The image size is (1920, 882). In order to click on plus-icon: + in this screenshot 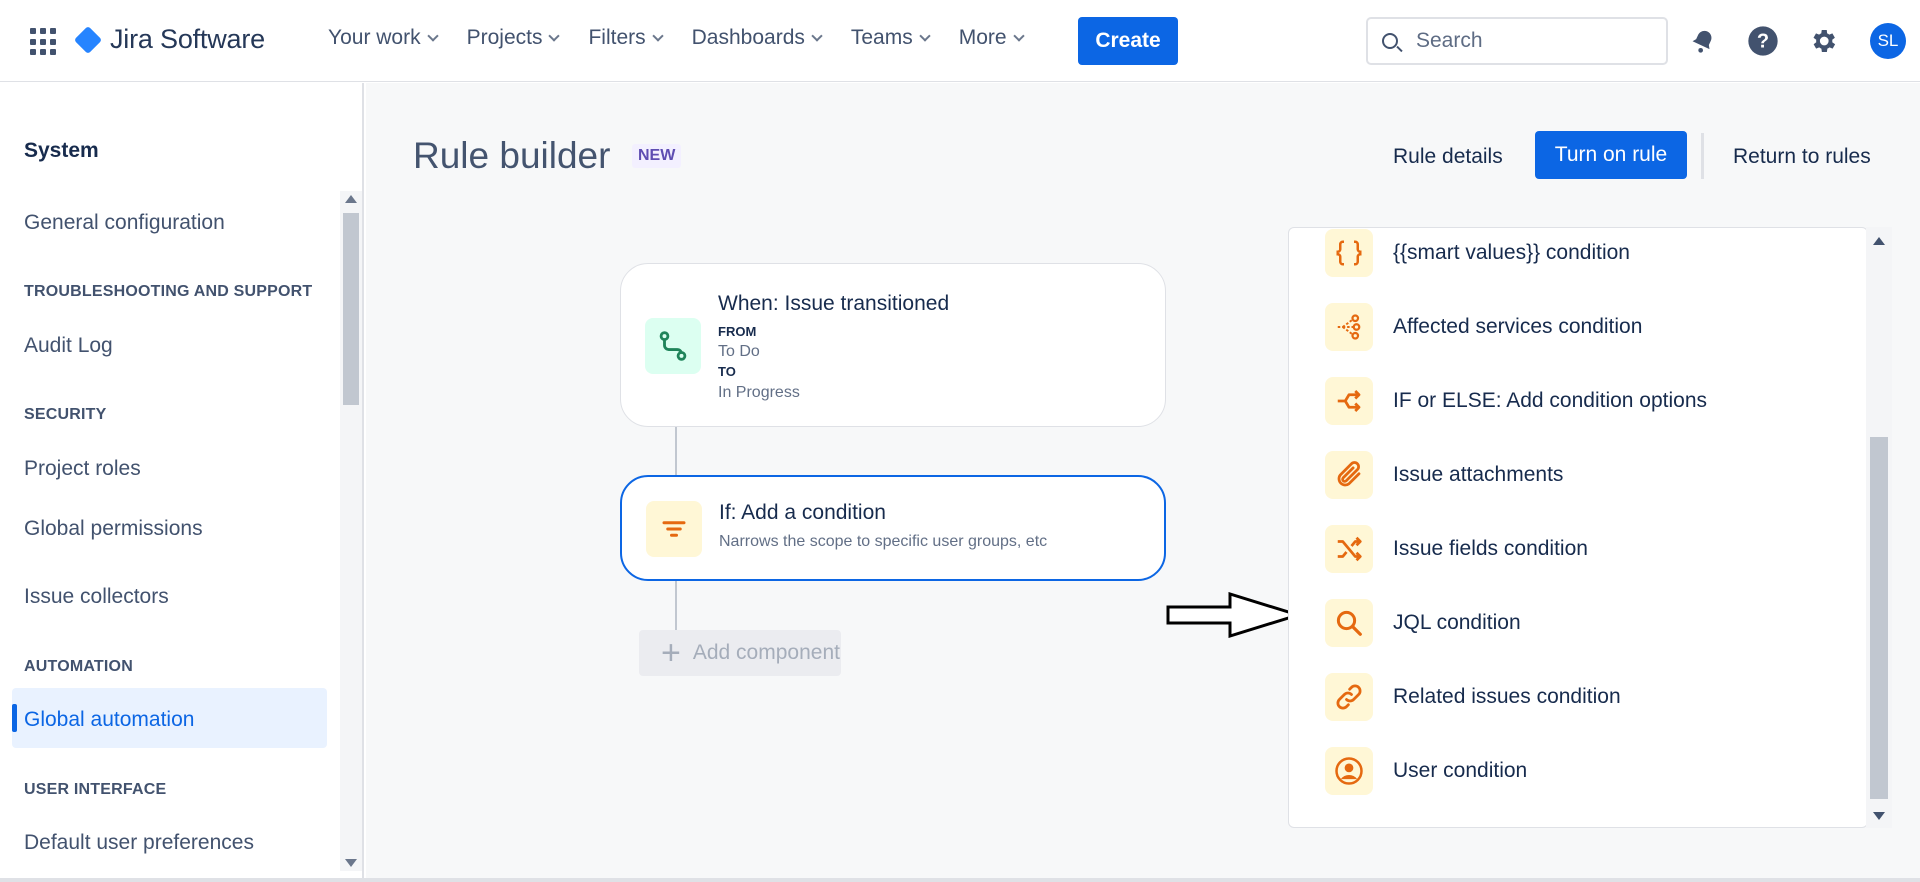, I will do `click(671, 653)`.